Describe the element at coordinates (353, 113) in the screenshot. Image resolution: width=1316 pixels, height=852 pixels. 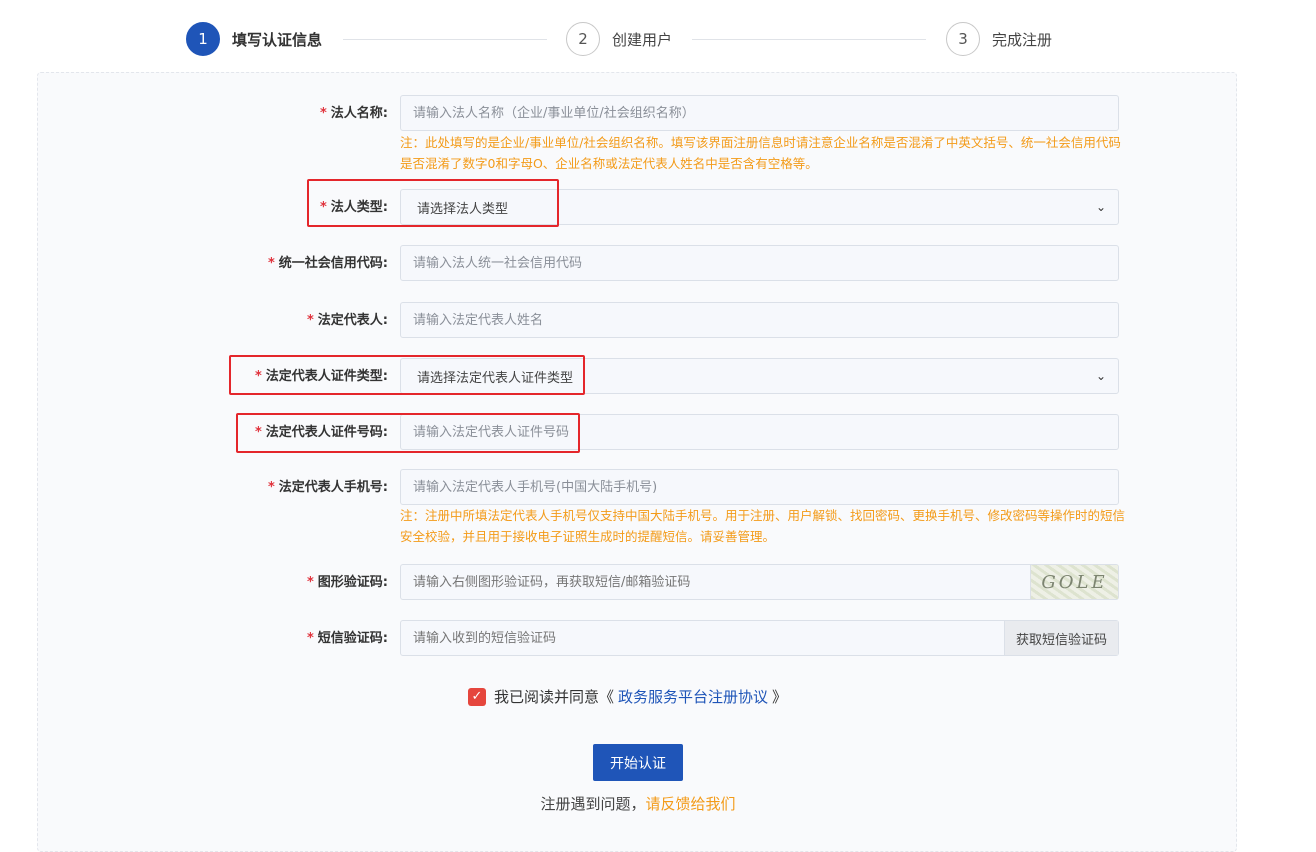
I see `legal-name-label: * 法人名称:` at that location.